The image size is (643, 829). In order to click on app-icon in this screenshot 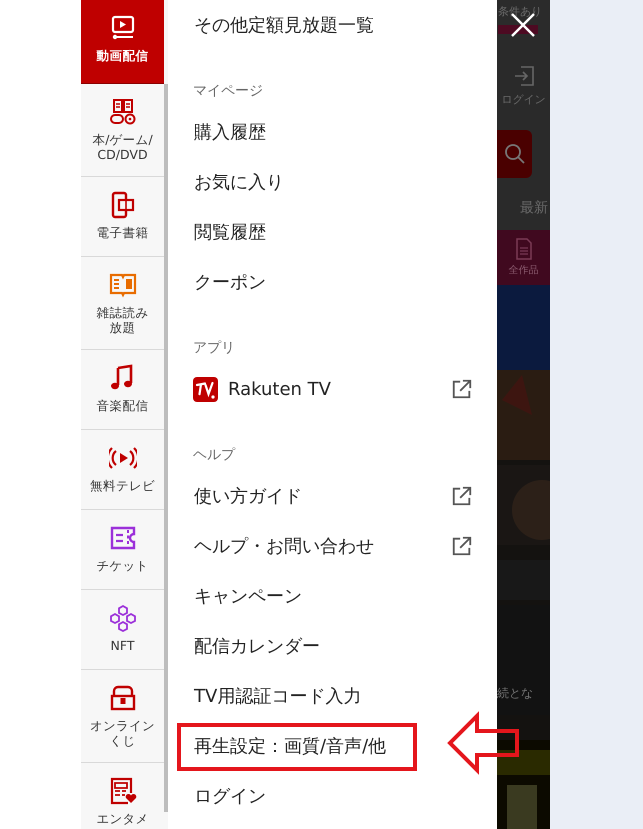, I will do `click(205, 389)`.